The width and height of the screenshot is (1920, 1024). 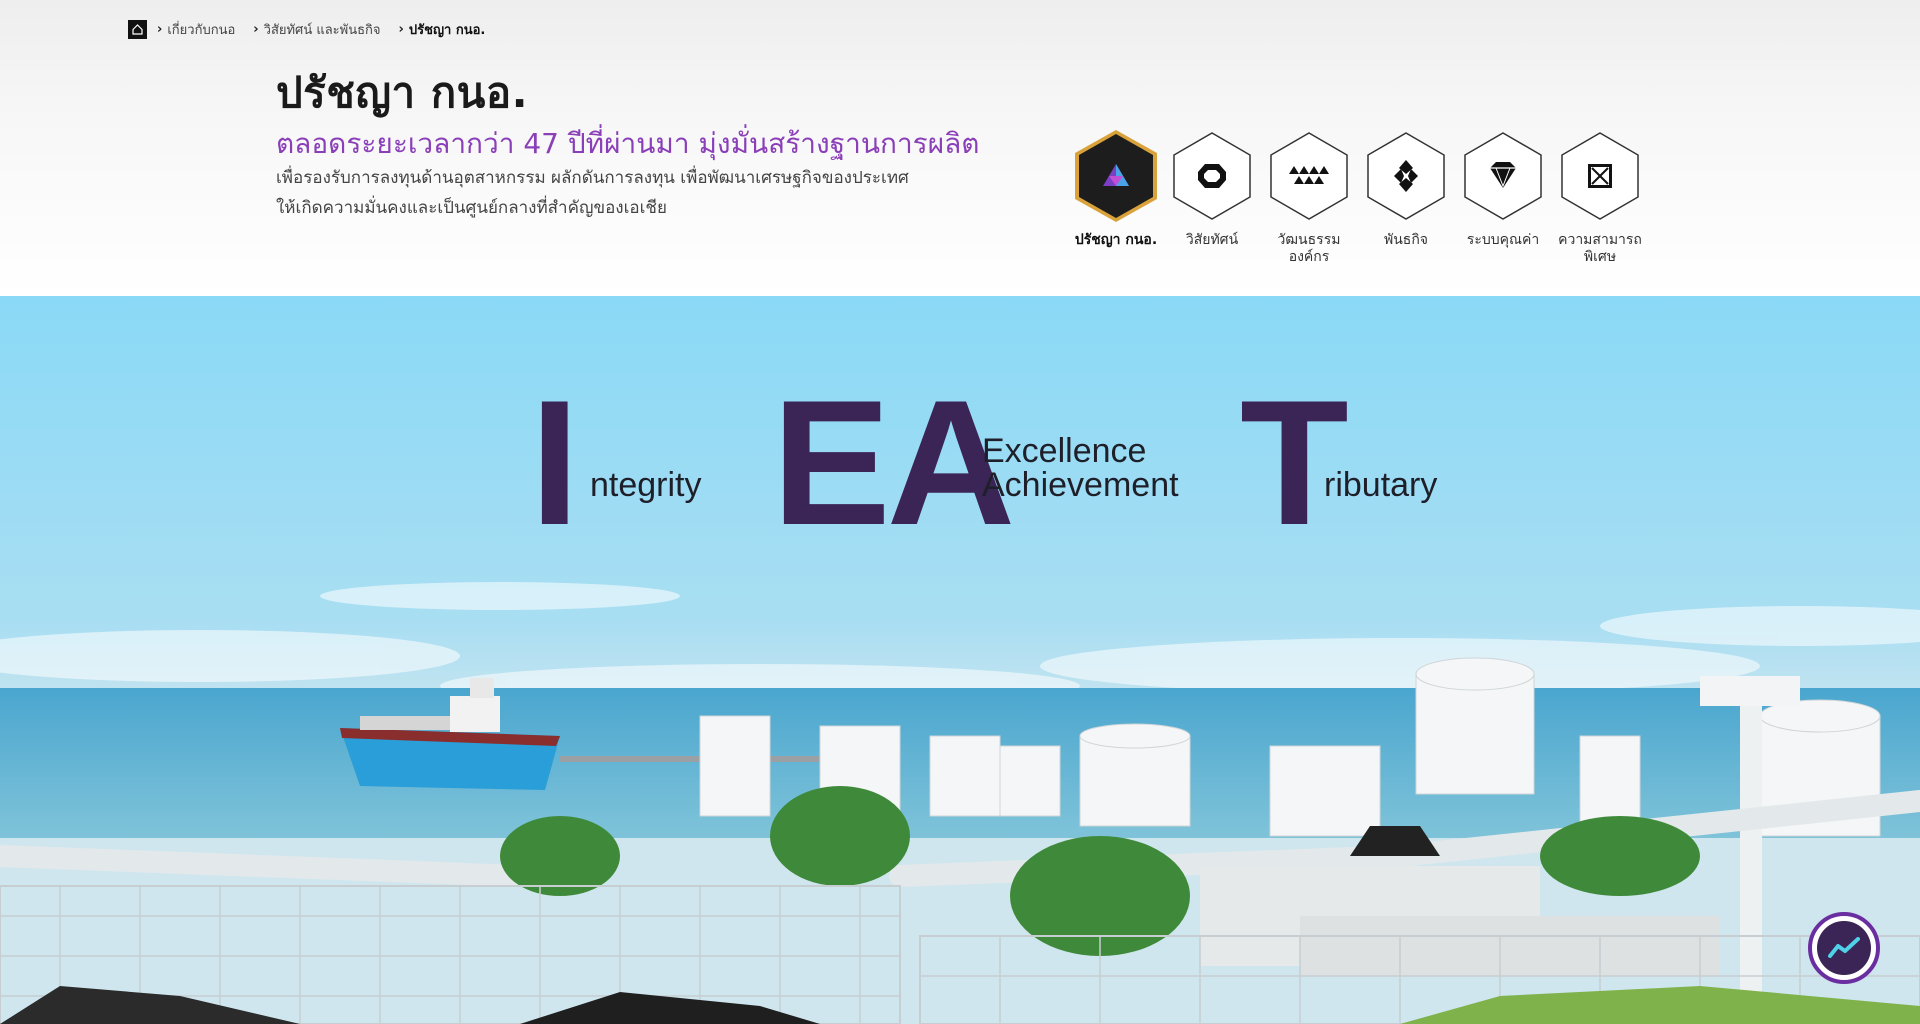 I want to click on hex-label: ระบบคุณค่า, so click(x=1503, y=240).